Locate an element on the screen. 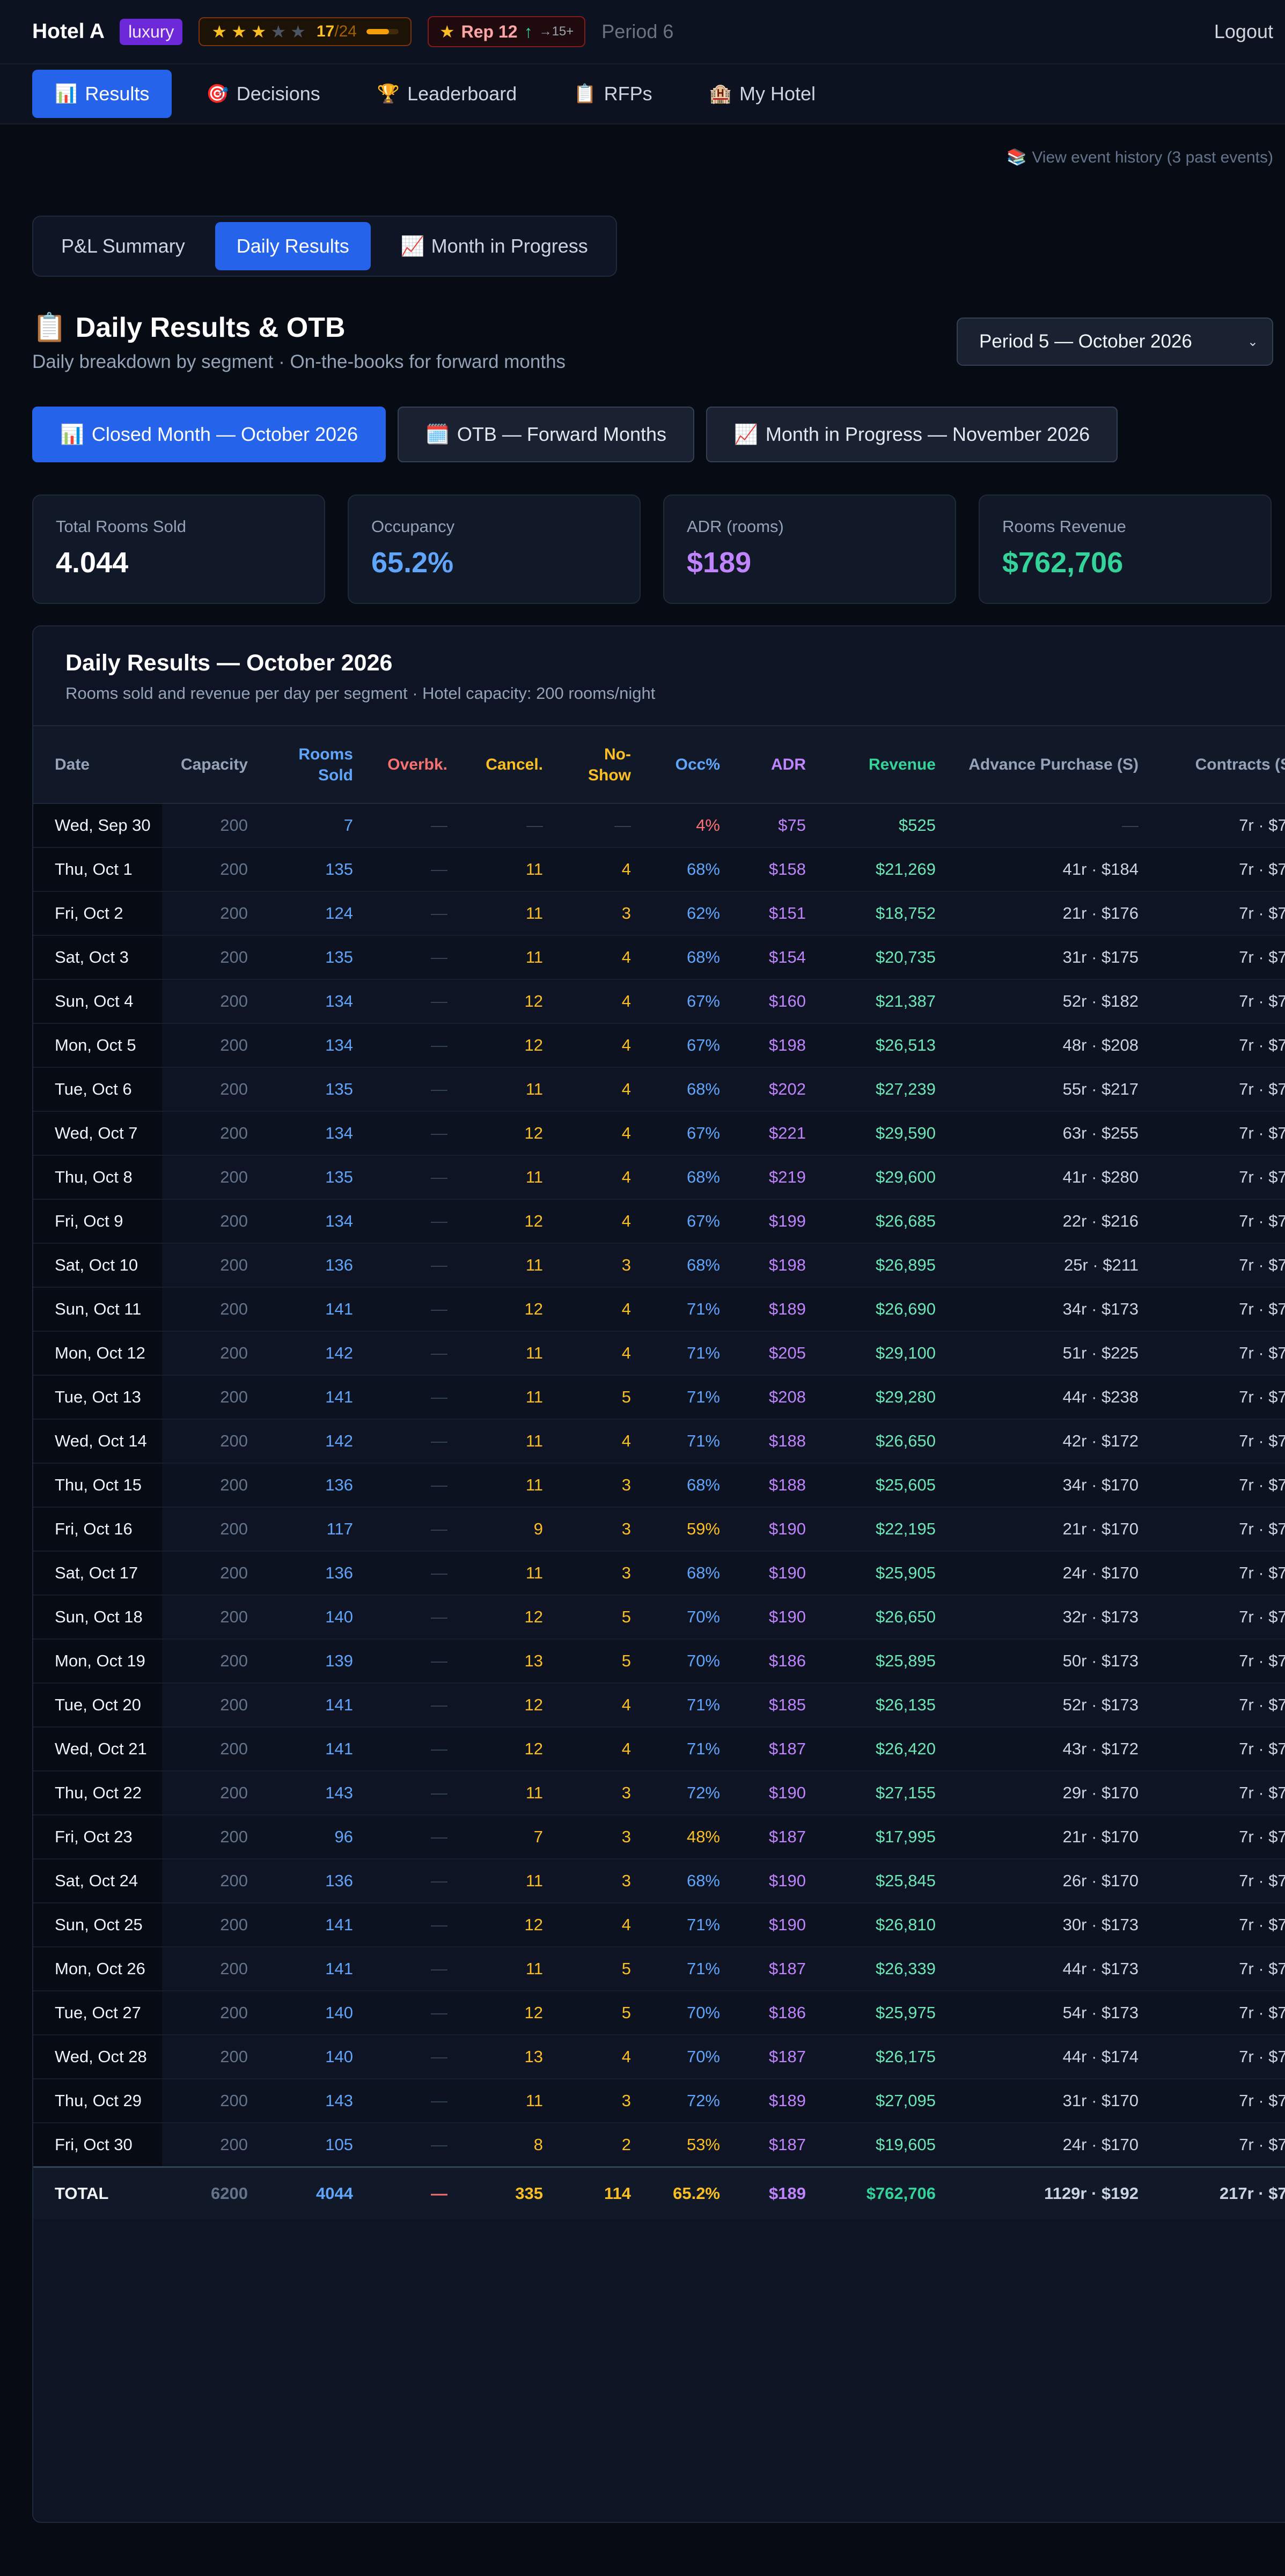 This screenshot has height=2576, width=1285. table-cell: $160 is located at coordinates (774, 1001).